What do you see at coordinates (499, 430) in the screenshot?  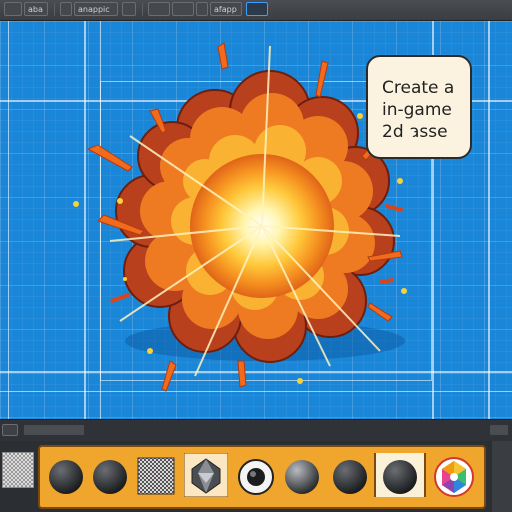 I see `status-indicator` at bounding box center [499, 430].